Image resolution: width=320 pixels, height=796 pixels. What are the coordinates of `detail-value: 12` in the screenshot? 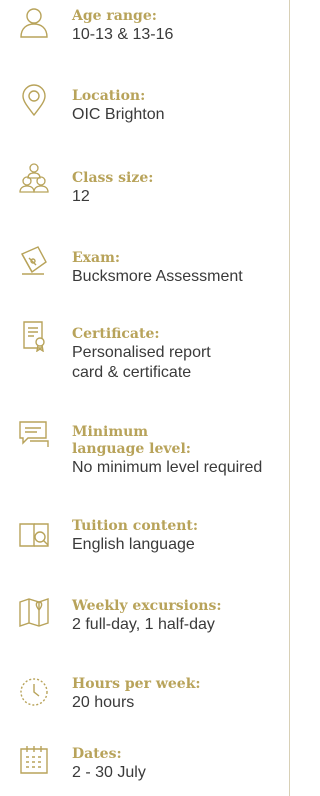 It's located at (81, 196).